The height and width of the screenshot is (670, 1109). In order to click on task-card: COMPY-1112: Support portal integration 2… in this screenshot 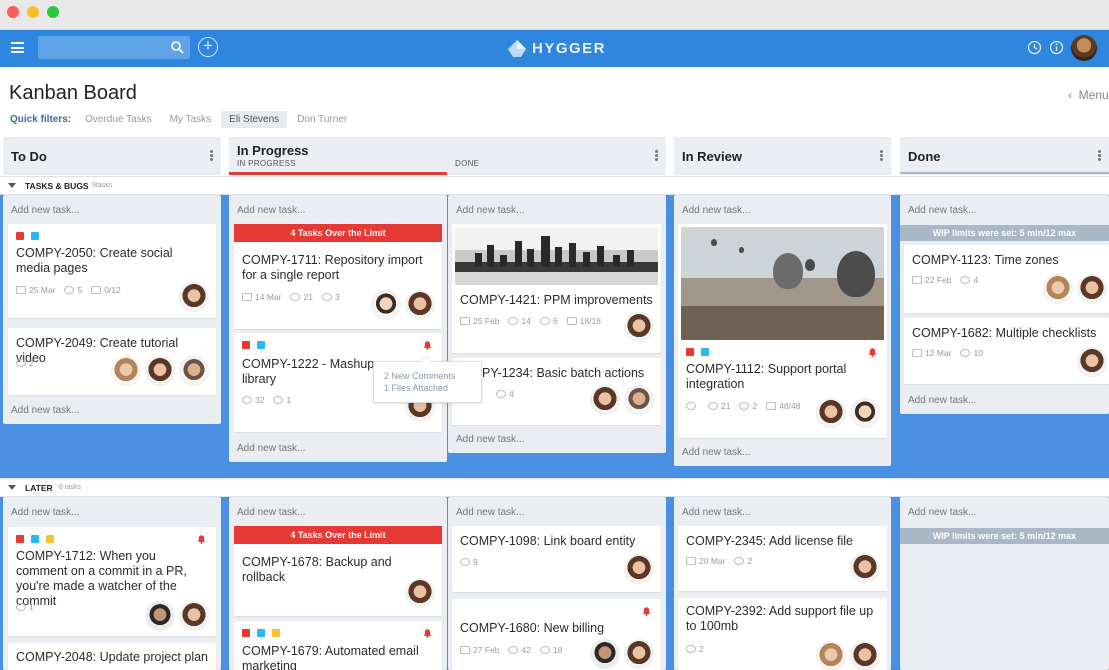, I will do `click(782, 331)`.